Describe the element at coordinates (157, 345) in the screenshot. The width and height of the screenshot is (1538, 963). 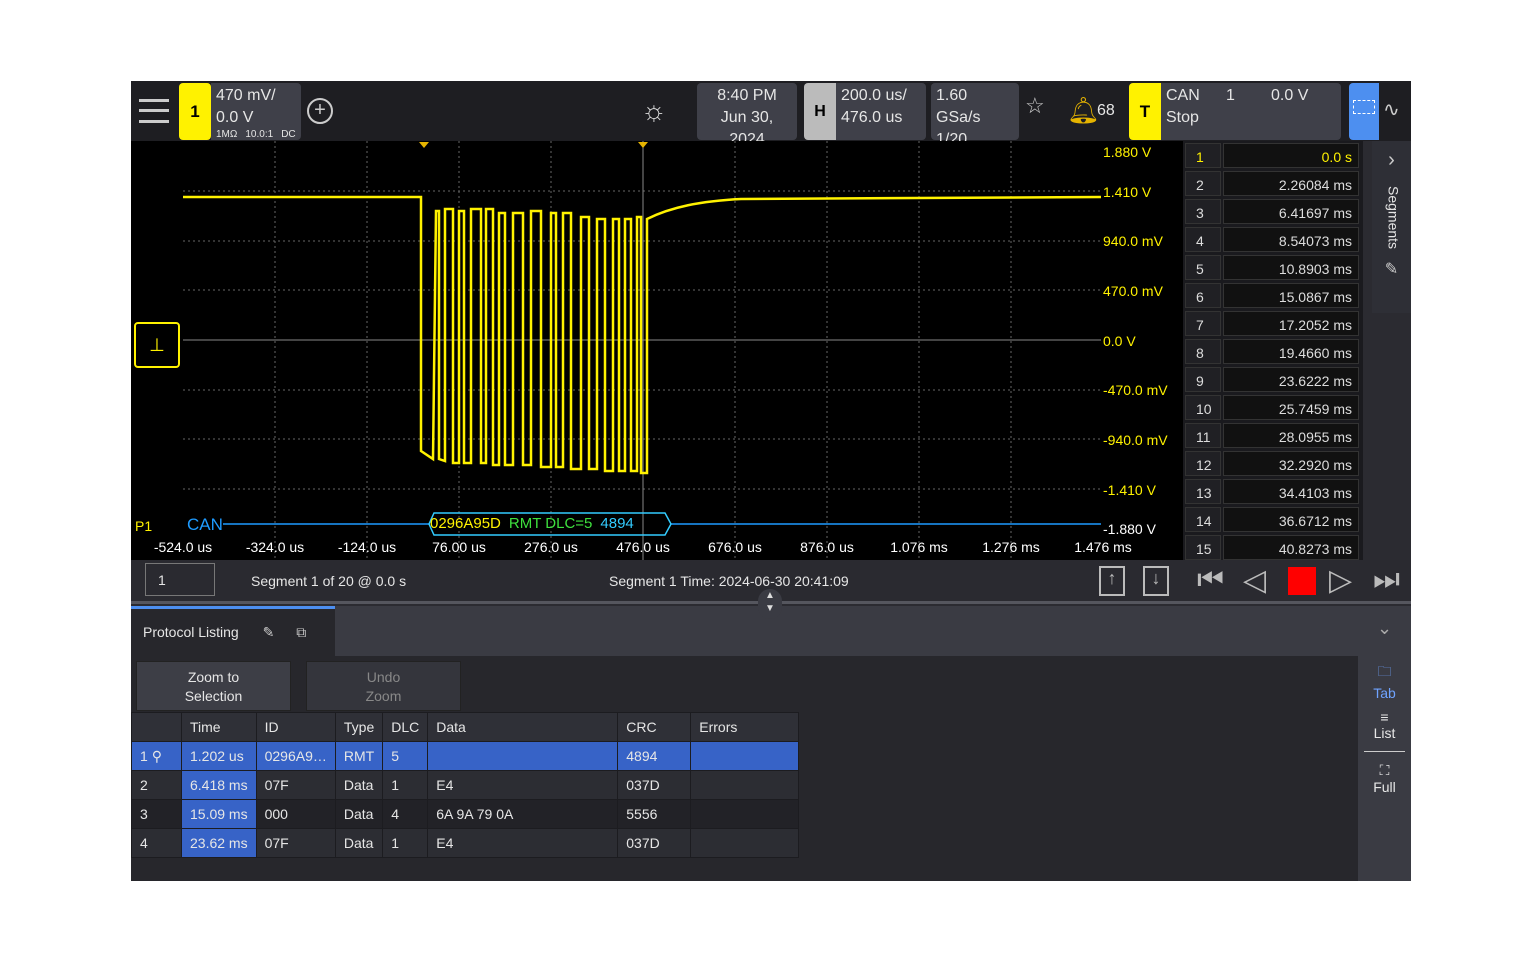
I see `trigger-level-icon: ⊥` at that location.